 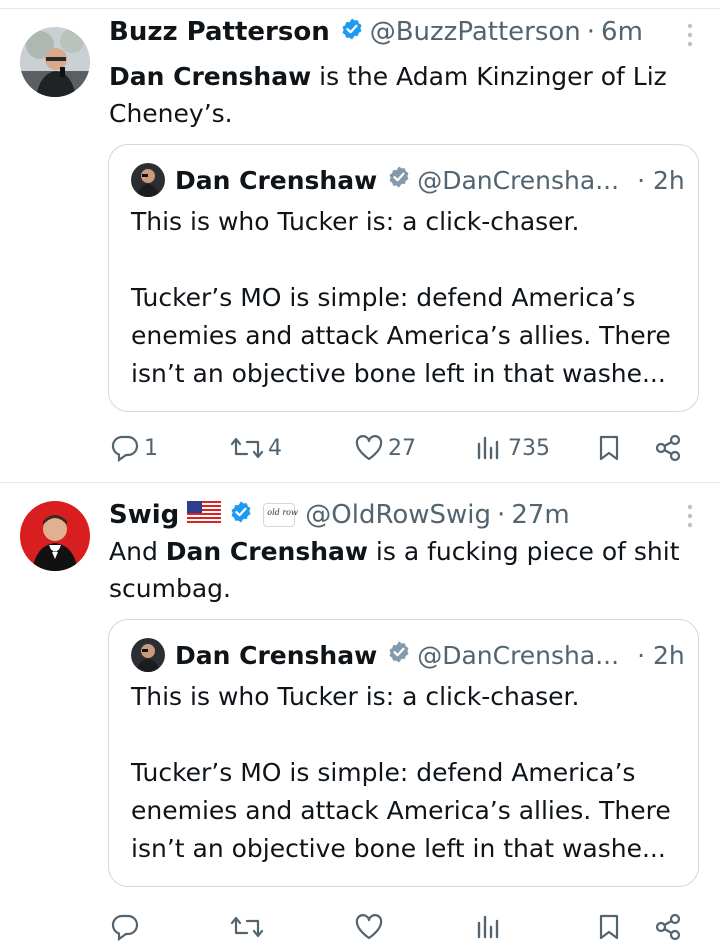 I want to click on us-flag-icon, so click(x=204, y=515).